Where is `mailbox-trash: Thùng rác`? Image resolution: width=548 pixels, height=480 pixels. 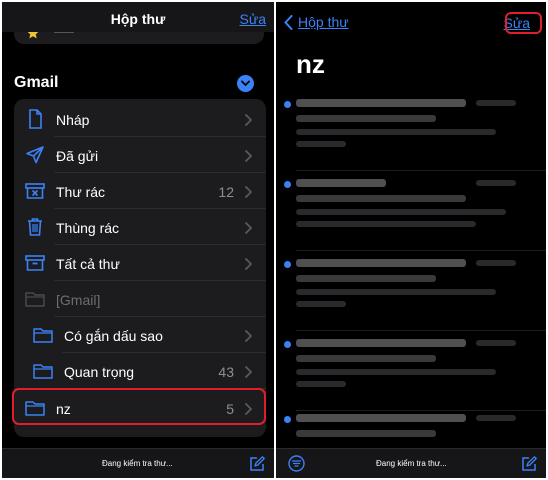
mailbox-trash: Thùng rác is located at coordinates (140, 227).